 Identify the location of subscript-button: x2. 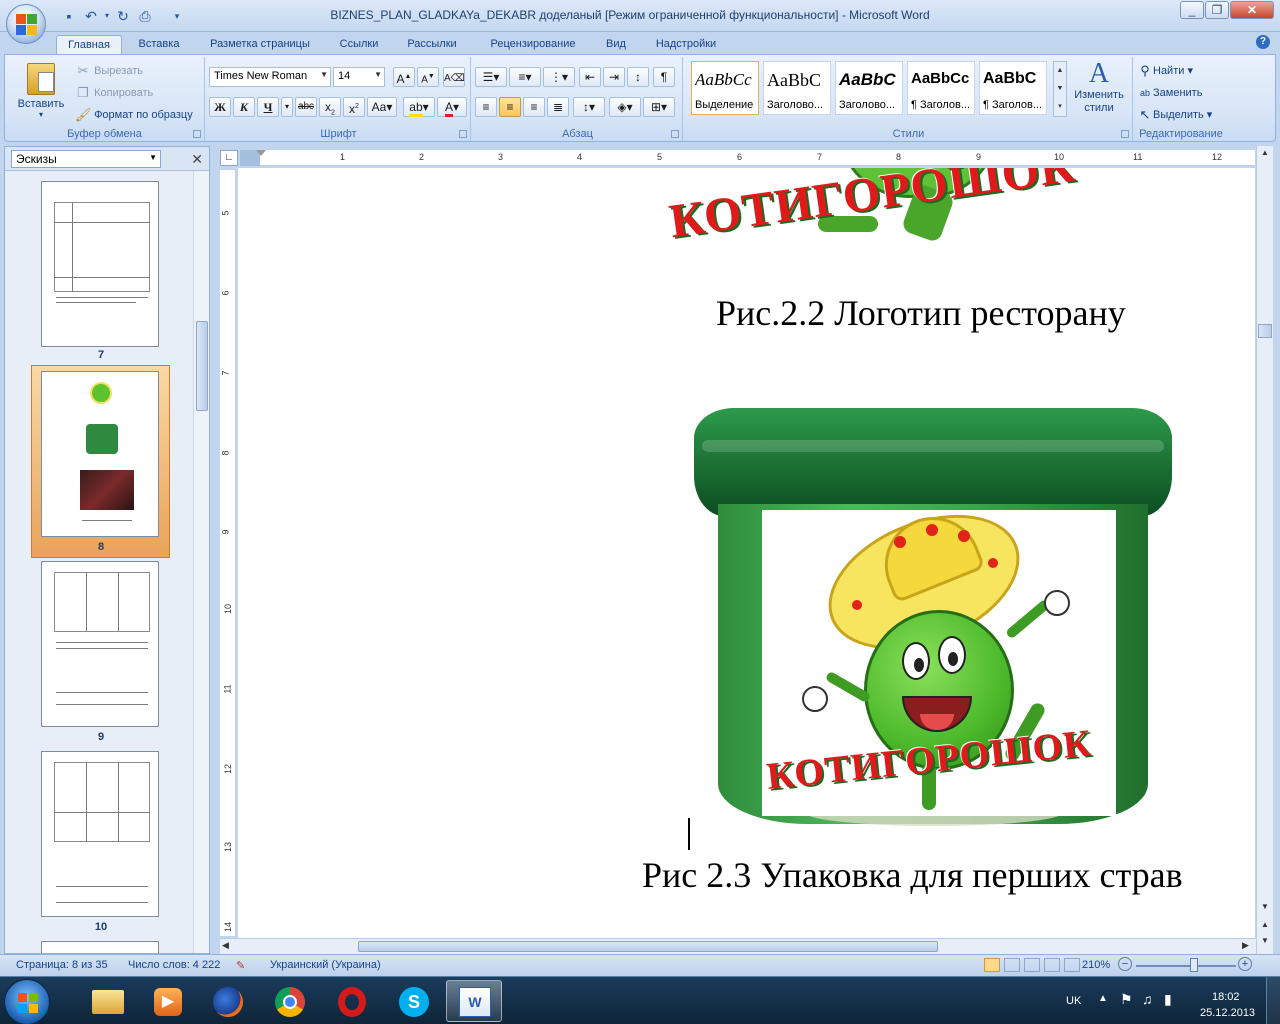
(330, 107).